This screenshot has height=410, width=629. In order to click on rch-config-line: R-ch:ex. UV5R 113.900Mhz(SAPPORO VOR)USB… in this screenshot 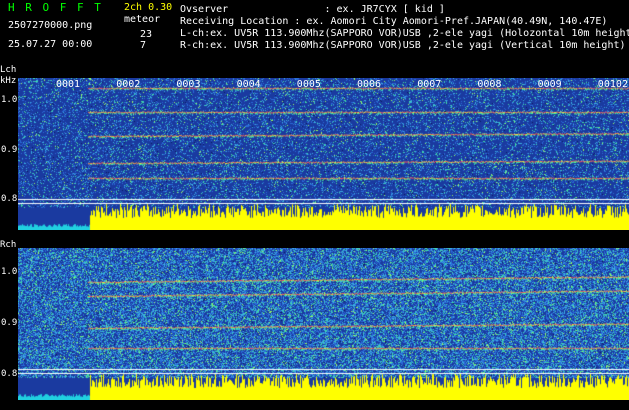, I will do `click(403, 45)`.